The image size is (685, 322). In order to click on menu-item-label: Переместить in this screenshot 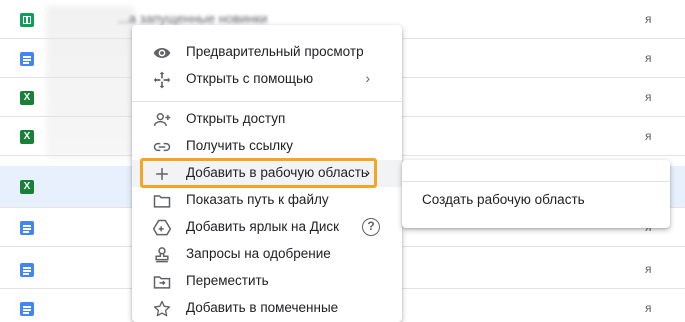, I will do `click(227, 280)`.